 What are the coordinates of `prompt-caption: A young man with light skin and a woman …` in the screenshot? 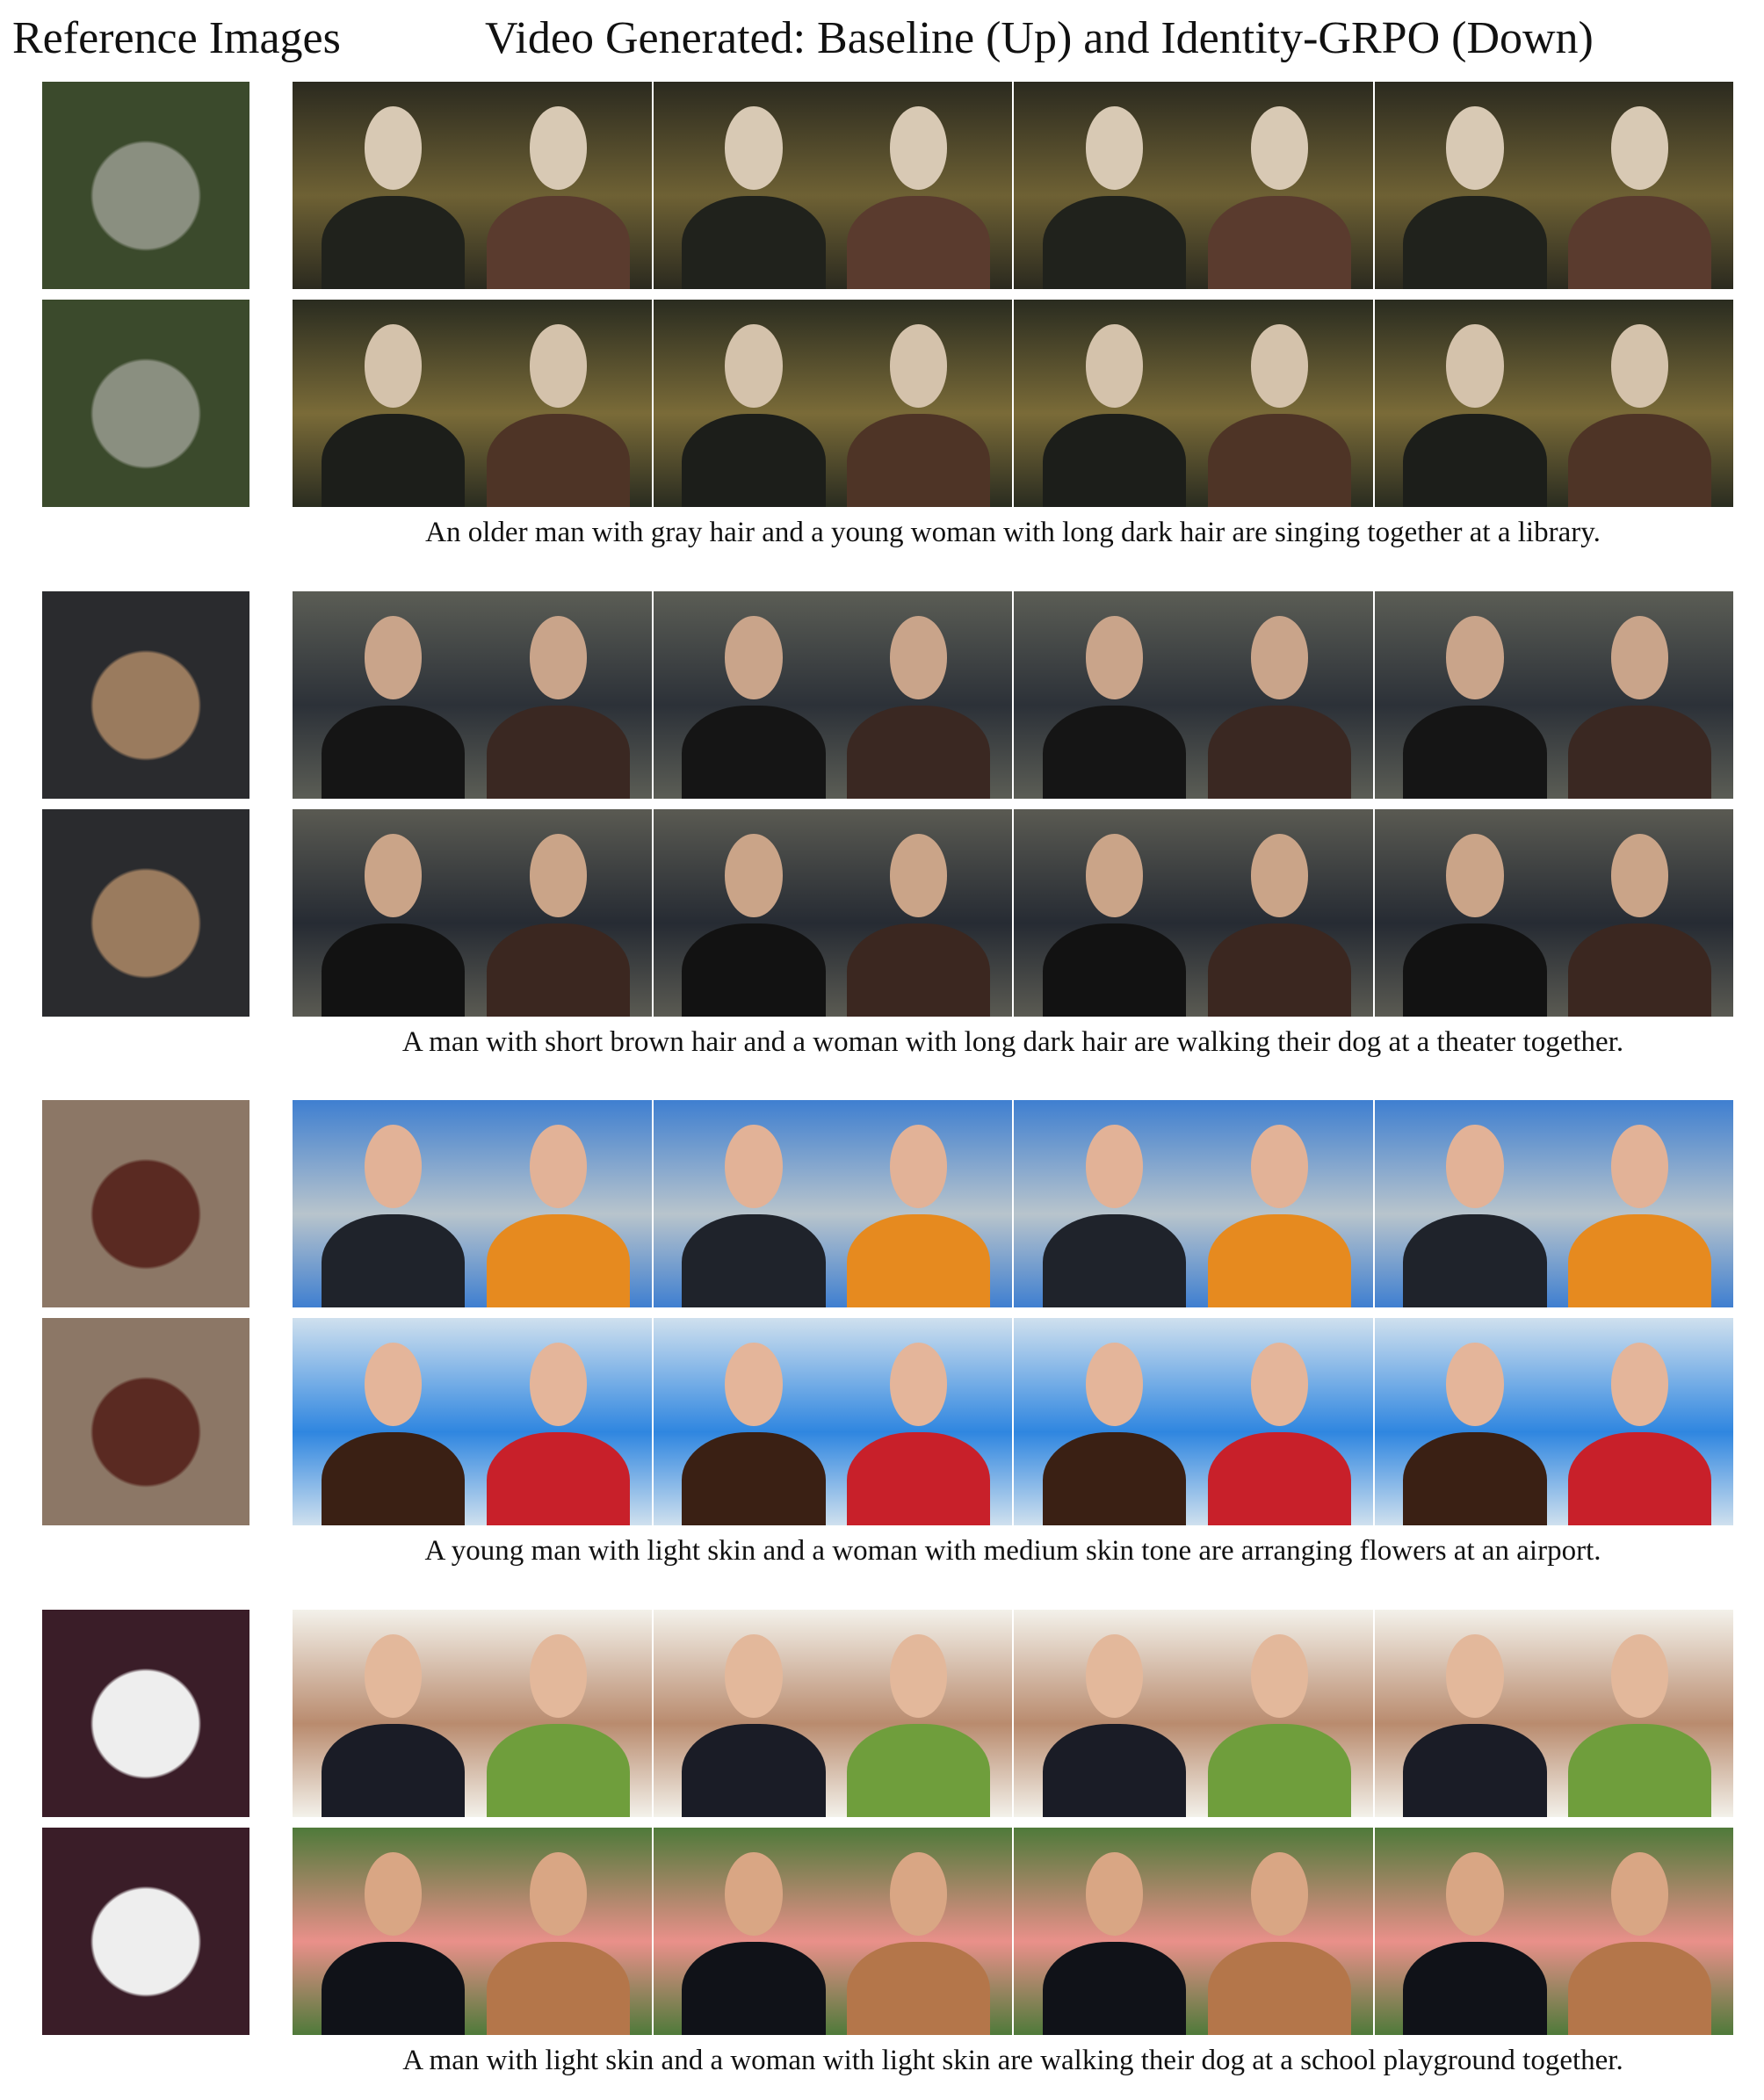 It's located at (1013, 1551).